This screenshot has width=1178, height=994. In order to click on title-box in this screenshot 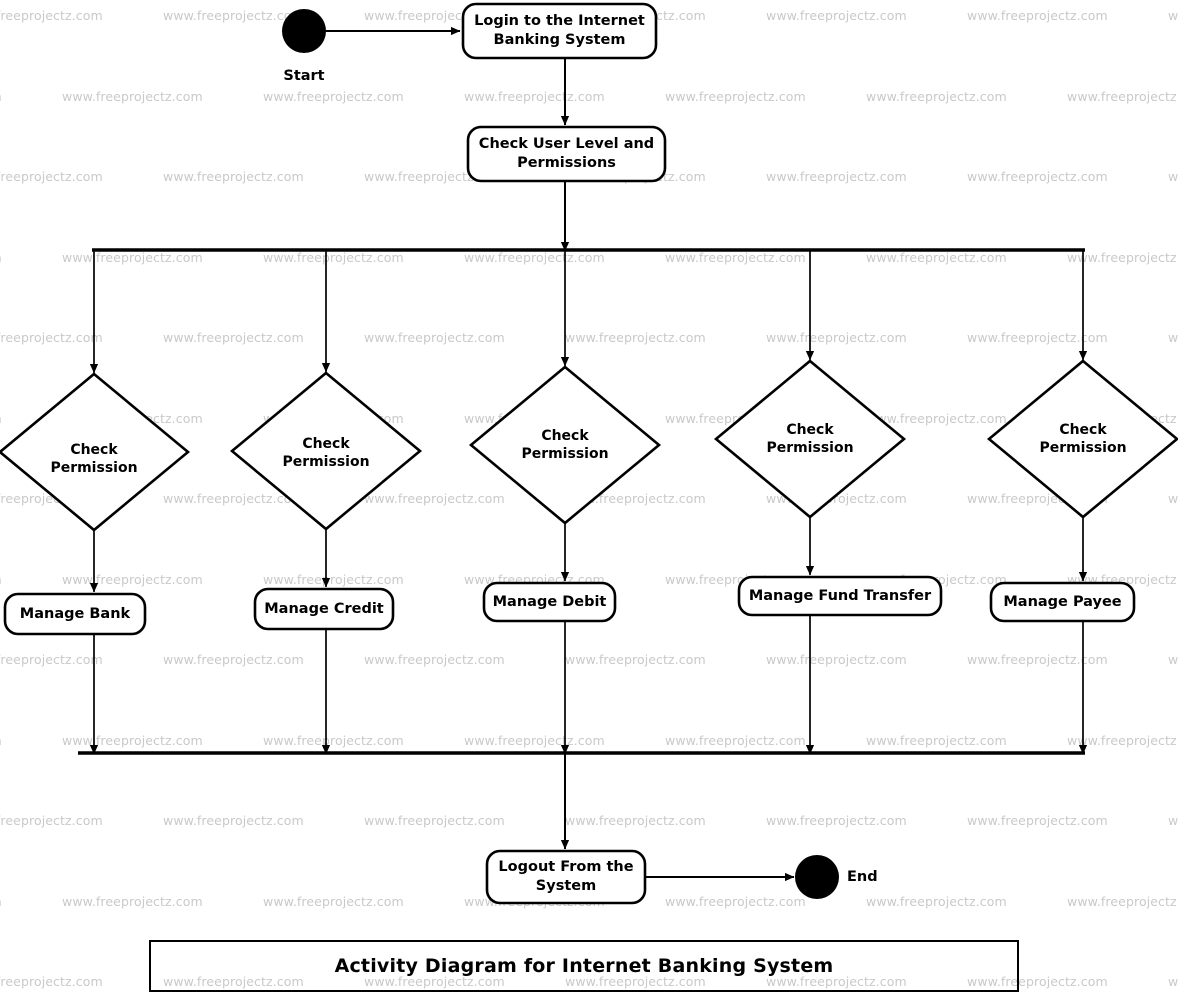, I will do `click(584, 966)`.